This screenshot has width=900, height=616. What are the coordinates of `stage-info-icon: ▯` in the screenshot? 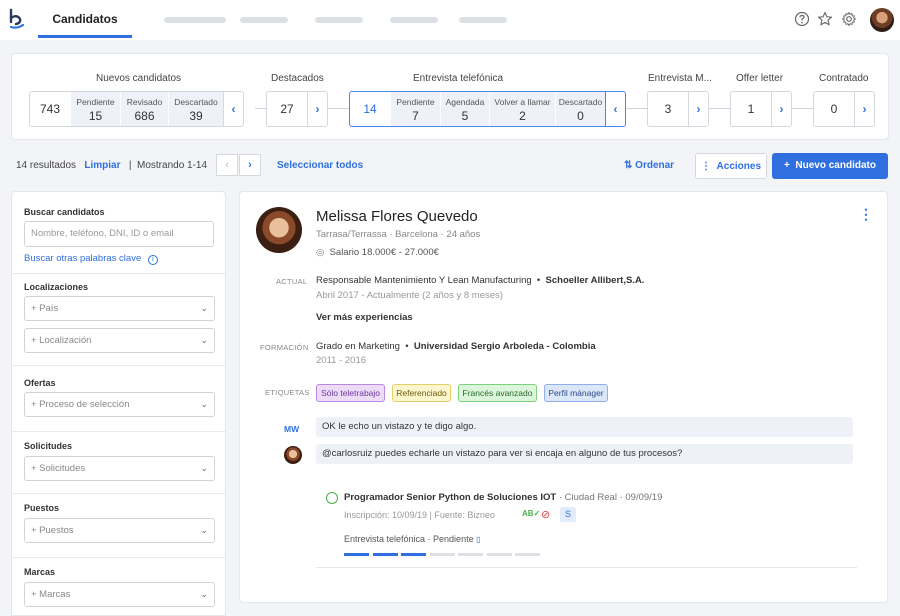 It's located at (478, 539).